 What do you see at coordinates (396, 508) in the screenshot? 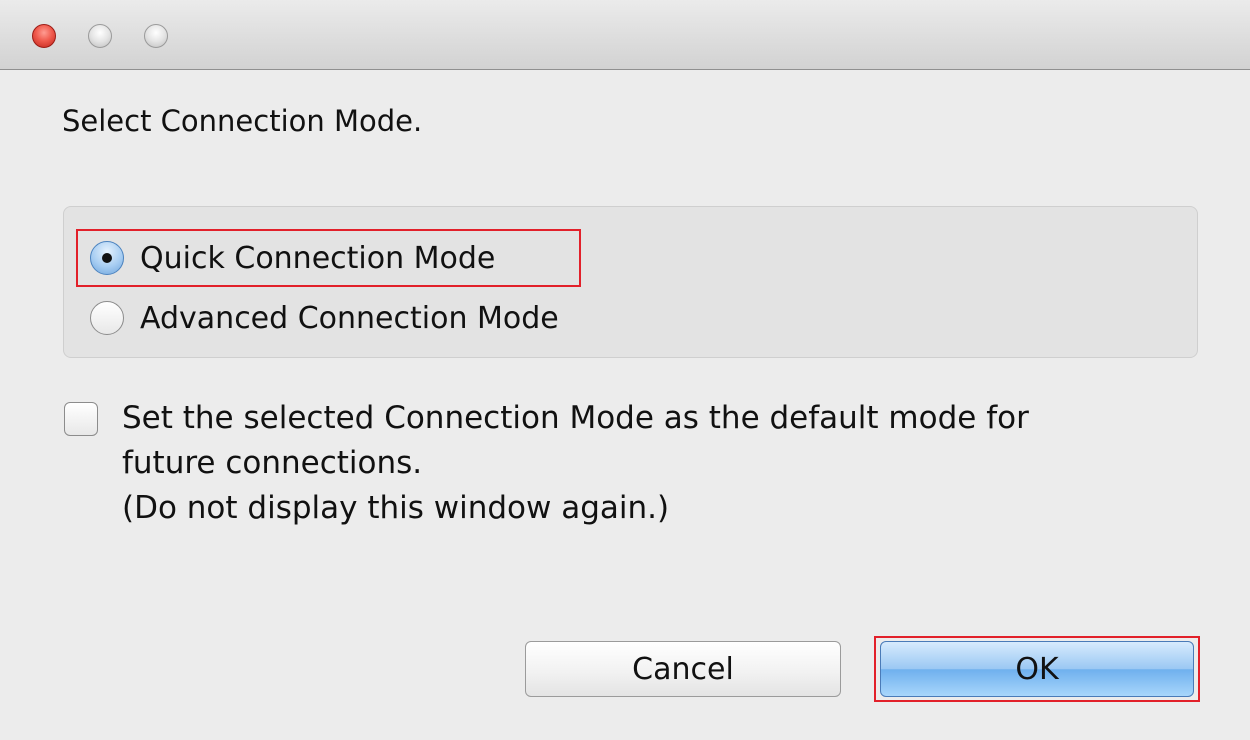
I see `checkbox-label-line: (Do not display this window again.)` at bounding box center [396, 508].